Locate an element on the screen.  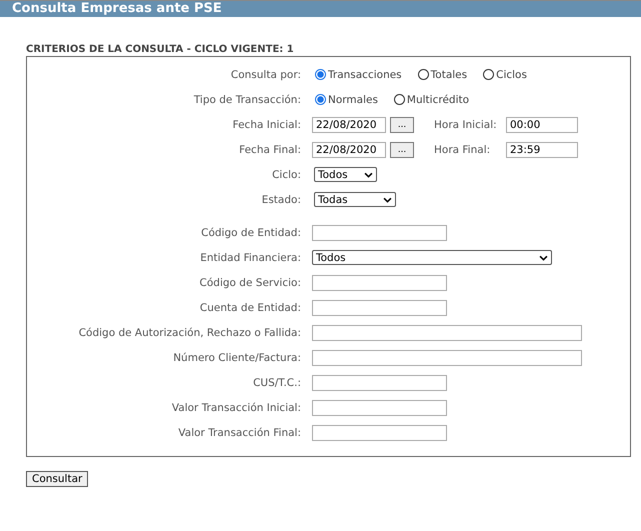
radio-label: Transacciones is located at coordinates (365, 74).